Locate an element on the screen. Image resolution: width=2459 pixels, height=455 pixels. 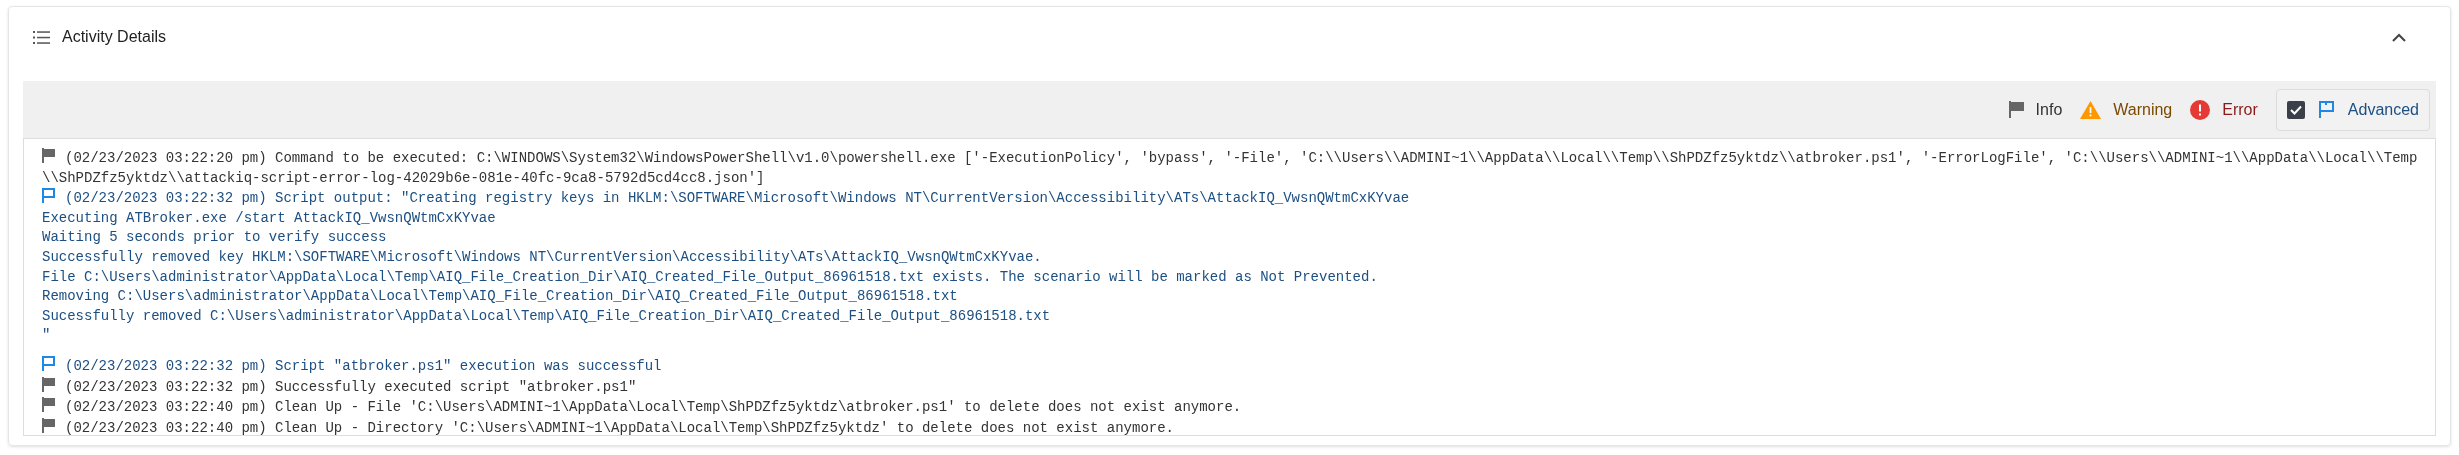
checkbox is located at coordinates (2295, 109).